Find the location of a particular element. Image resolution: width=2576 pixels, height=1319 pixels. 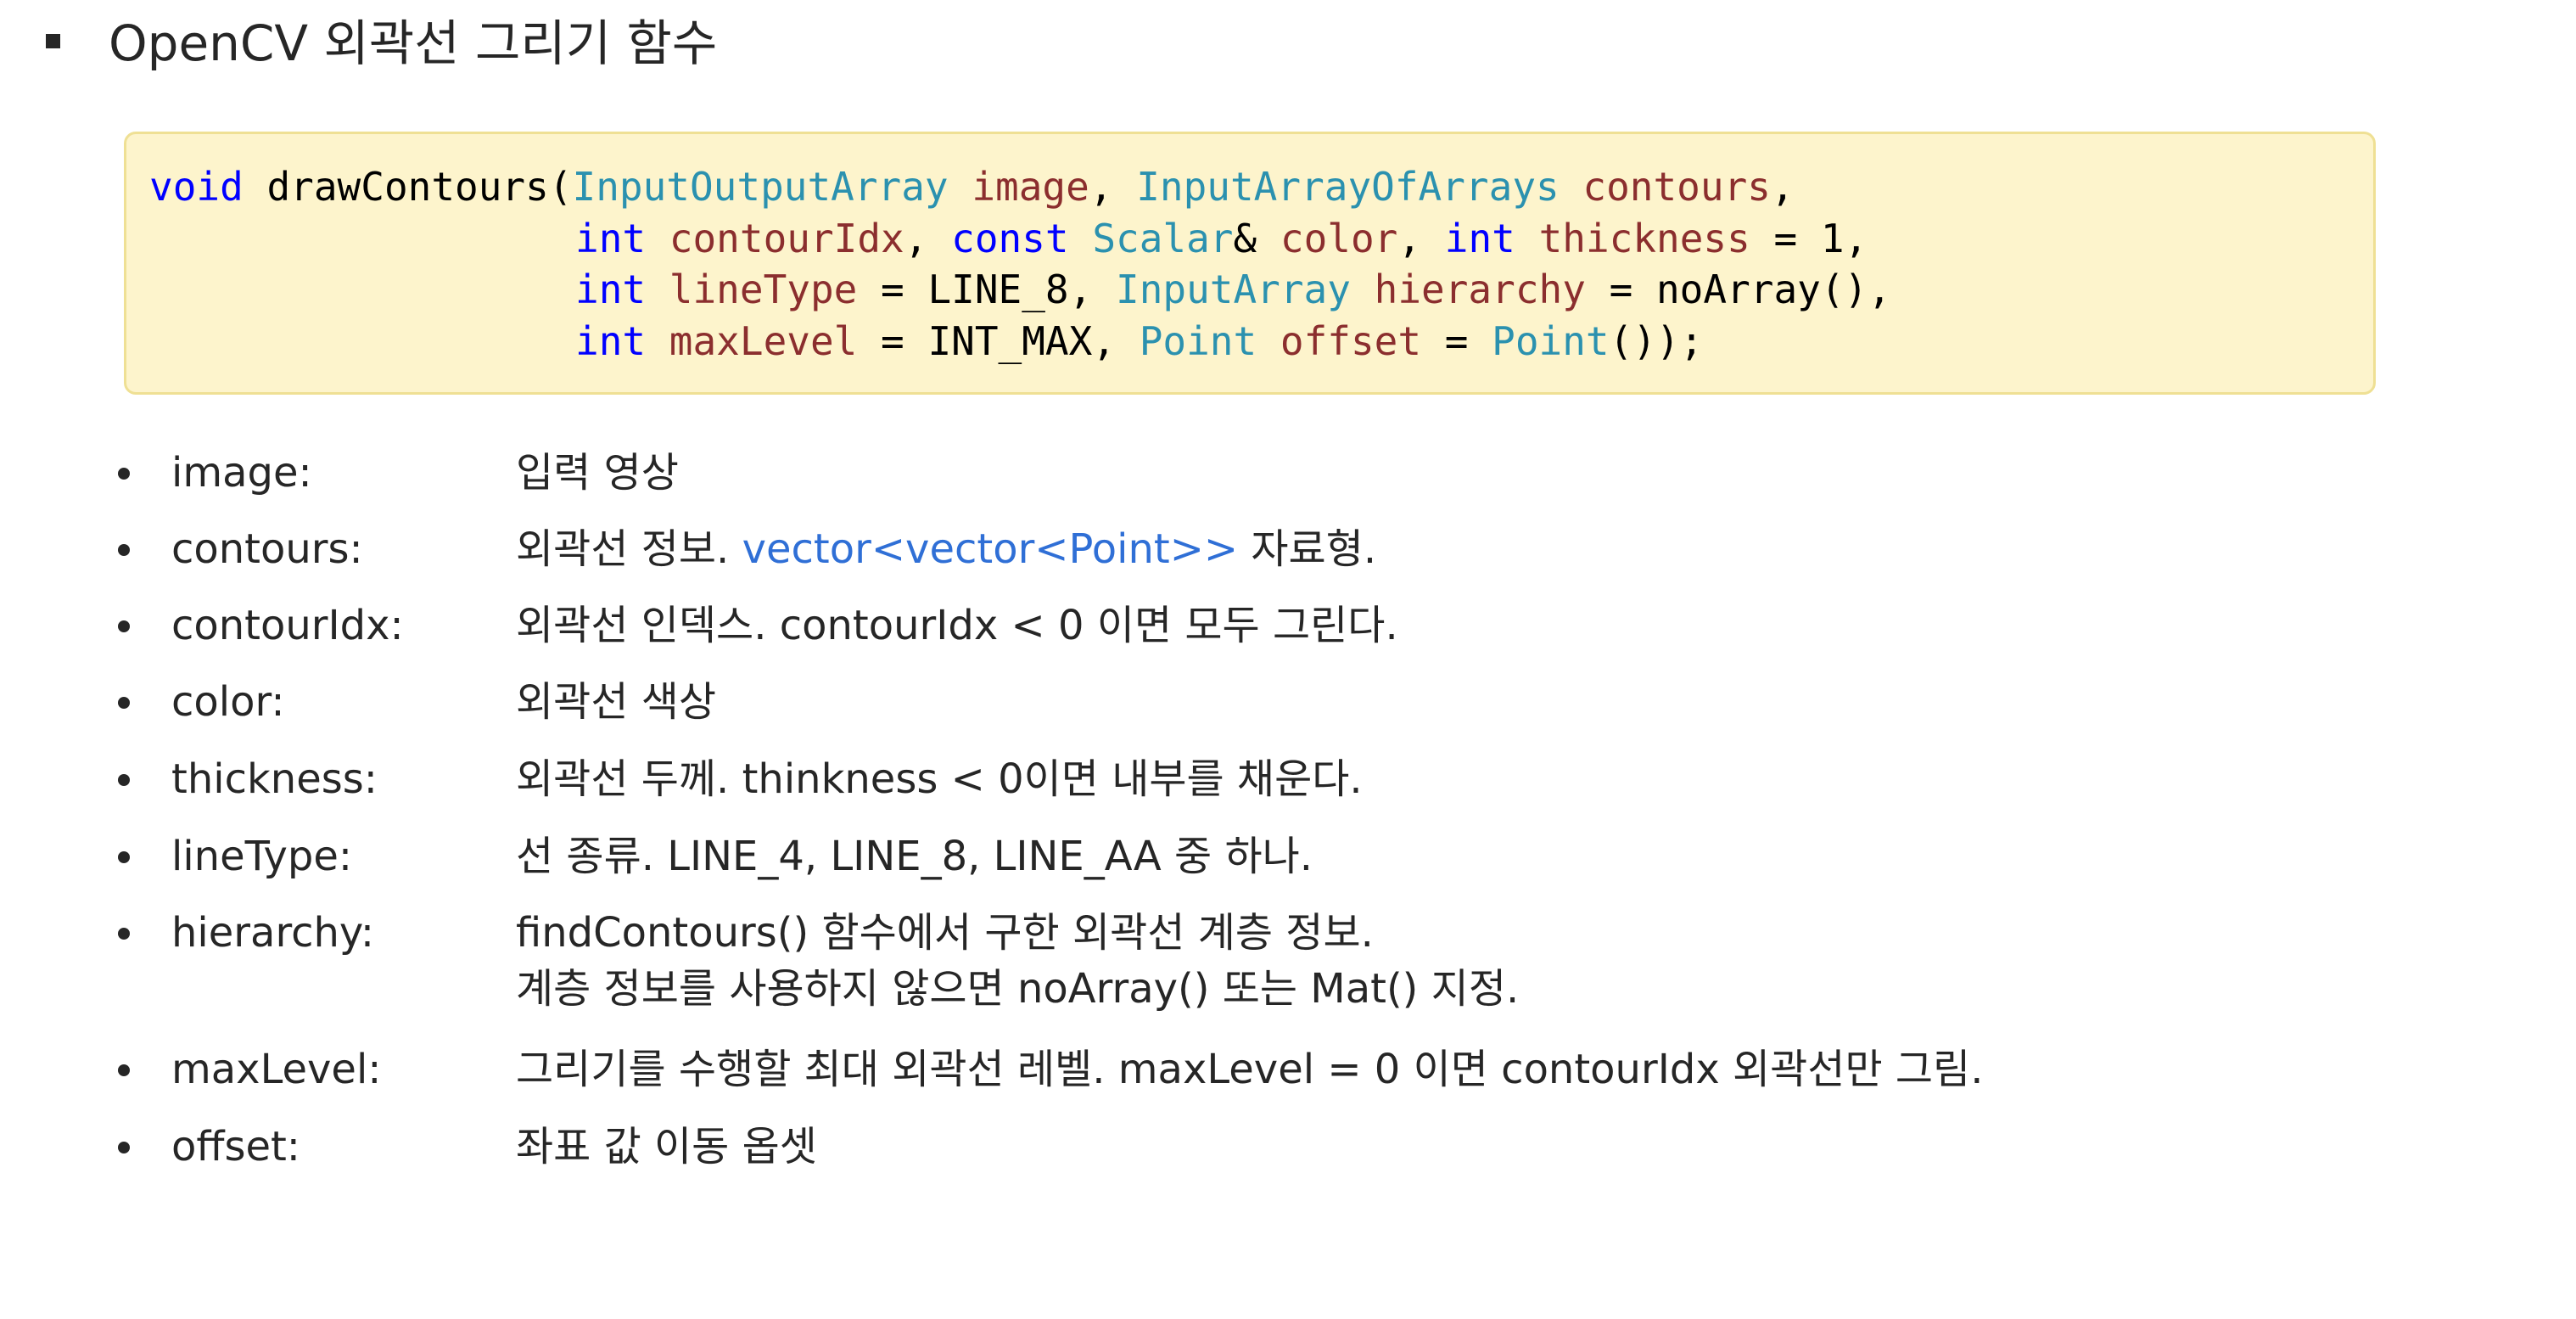

param-name: image: is located at coordinates (241, 473).